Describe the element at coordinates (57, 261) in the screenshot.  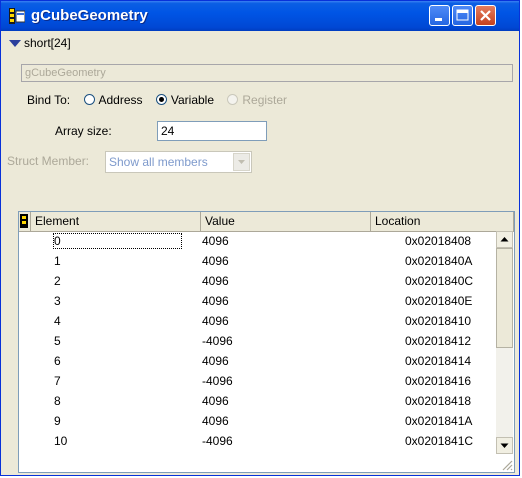
I see `element-cell: 1` at that location.